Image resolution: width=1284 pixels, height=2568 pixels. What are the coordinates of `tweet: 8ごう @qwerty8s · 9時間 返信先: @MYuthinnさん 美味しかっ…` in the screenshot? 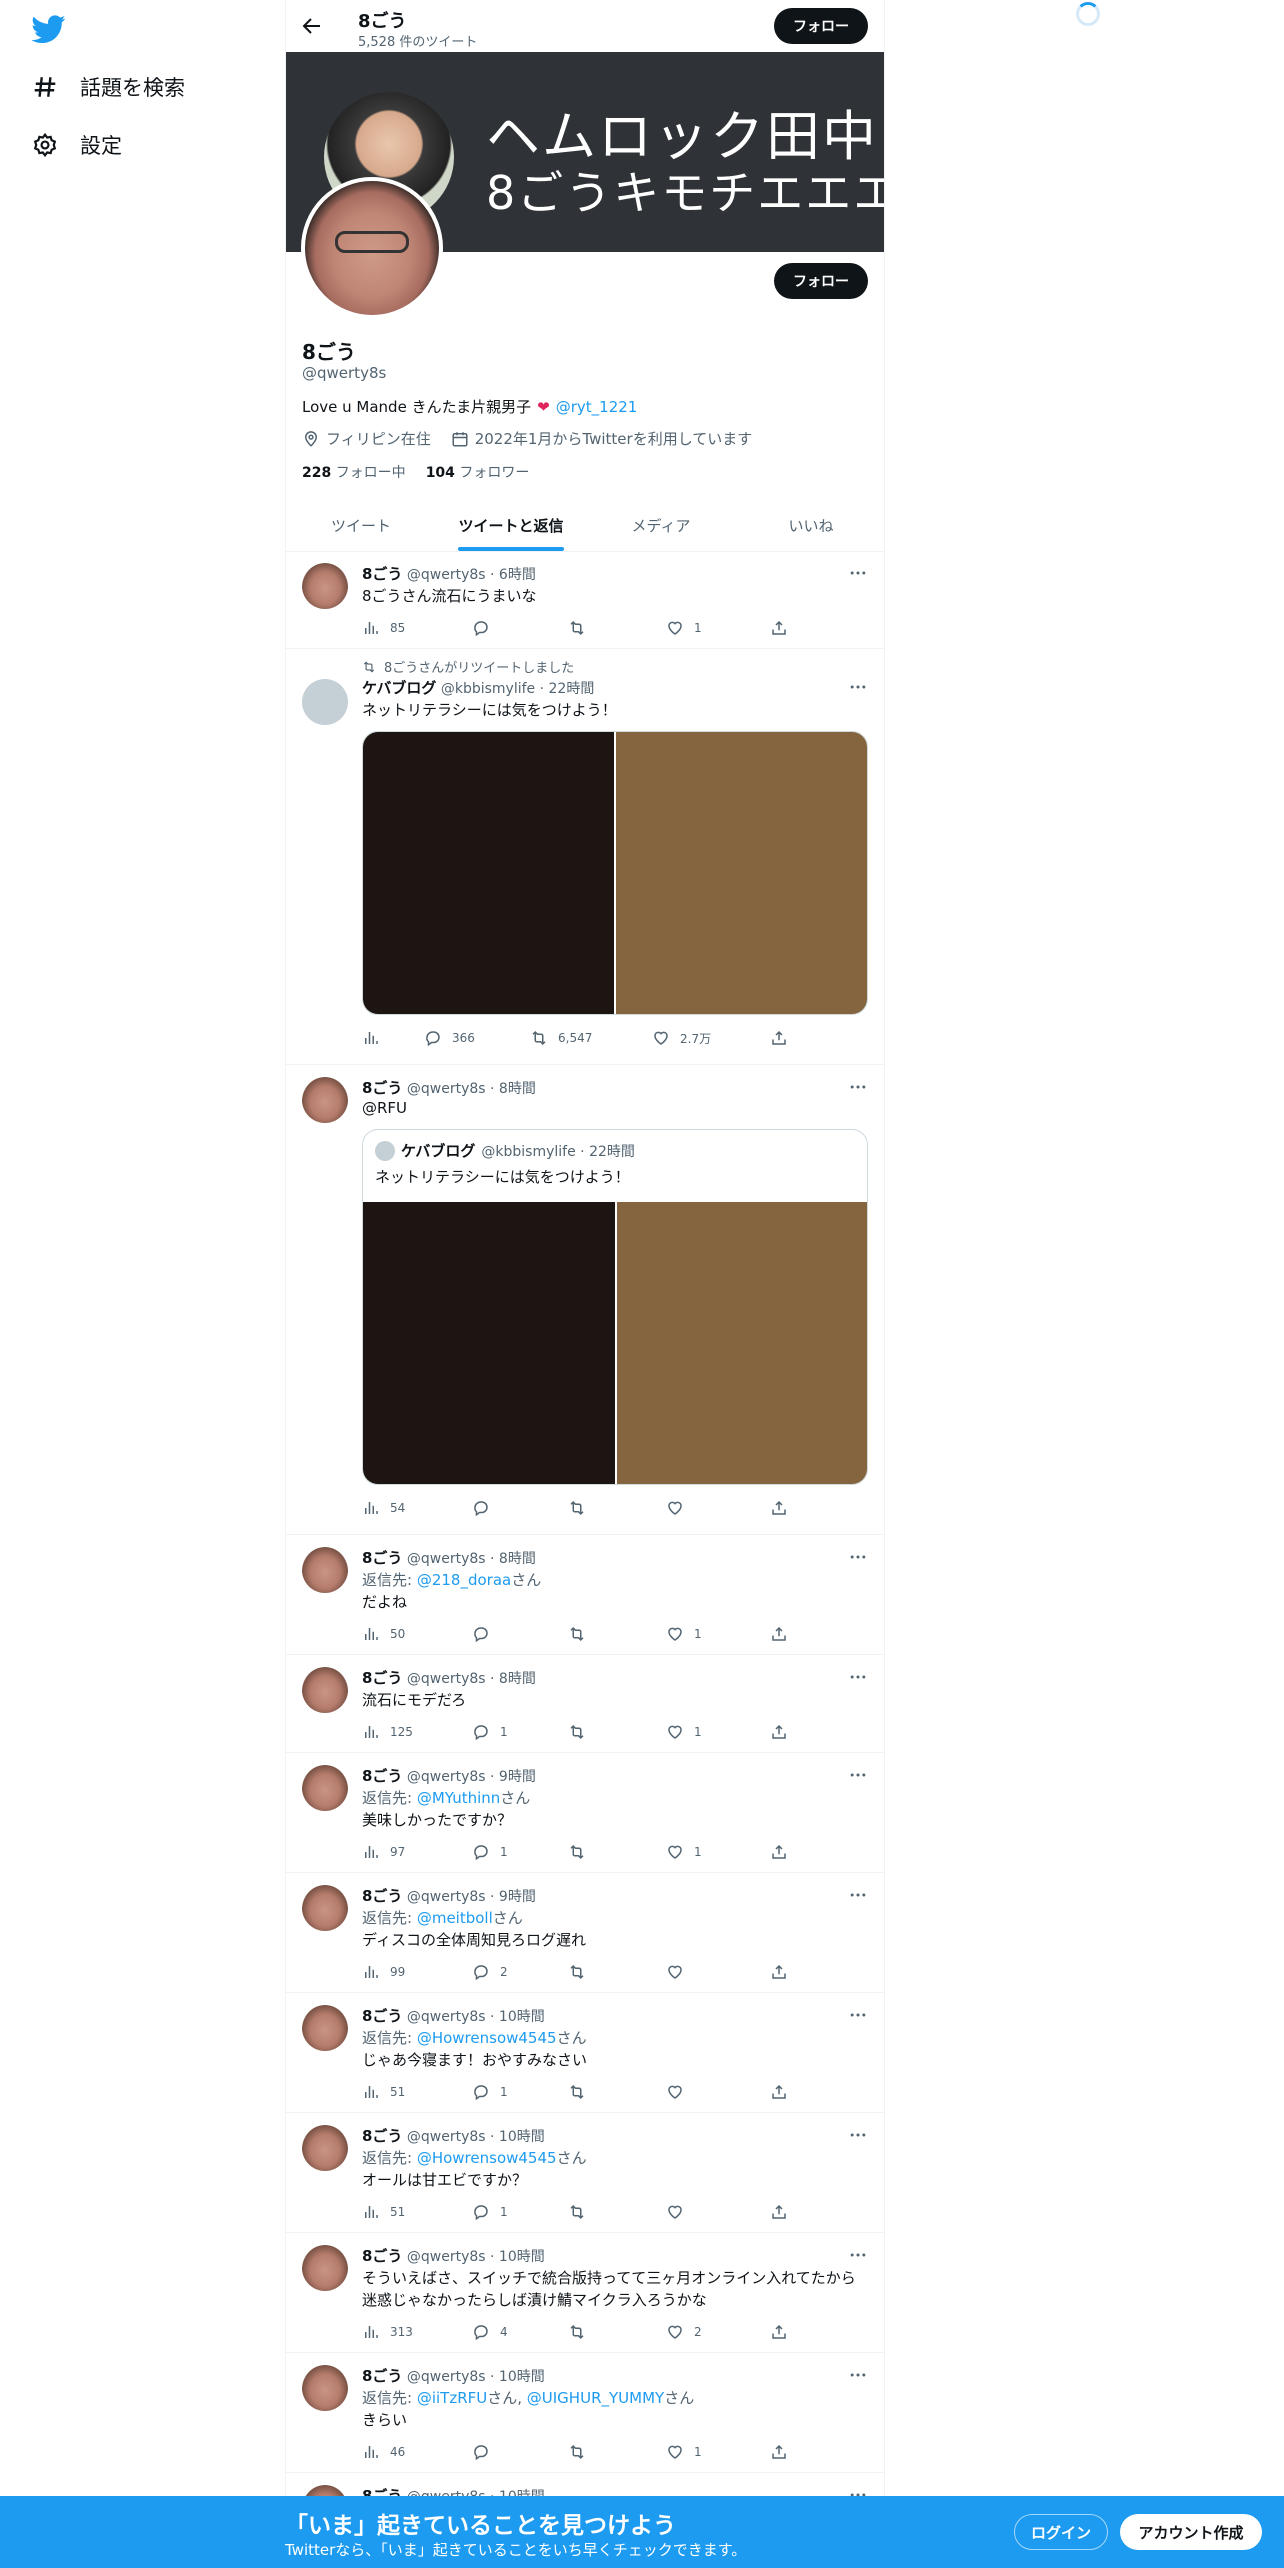 It's located at (585, 1813).